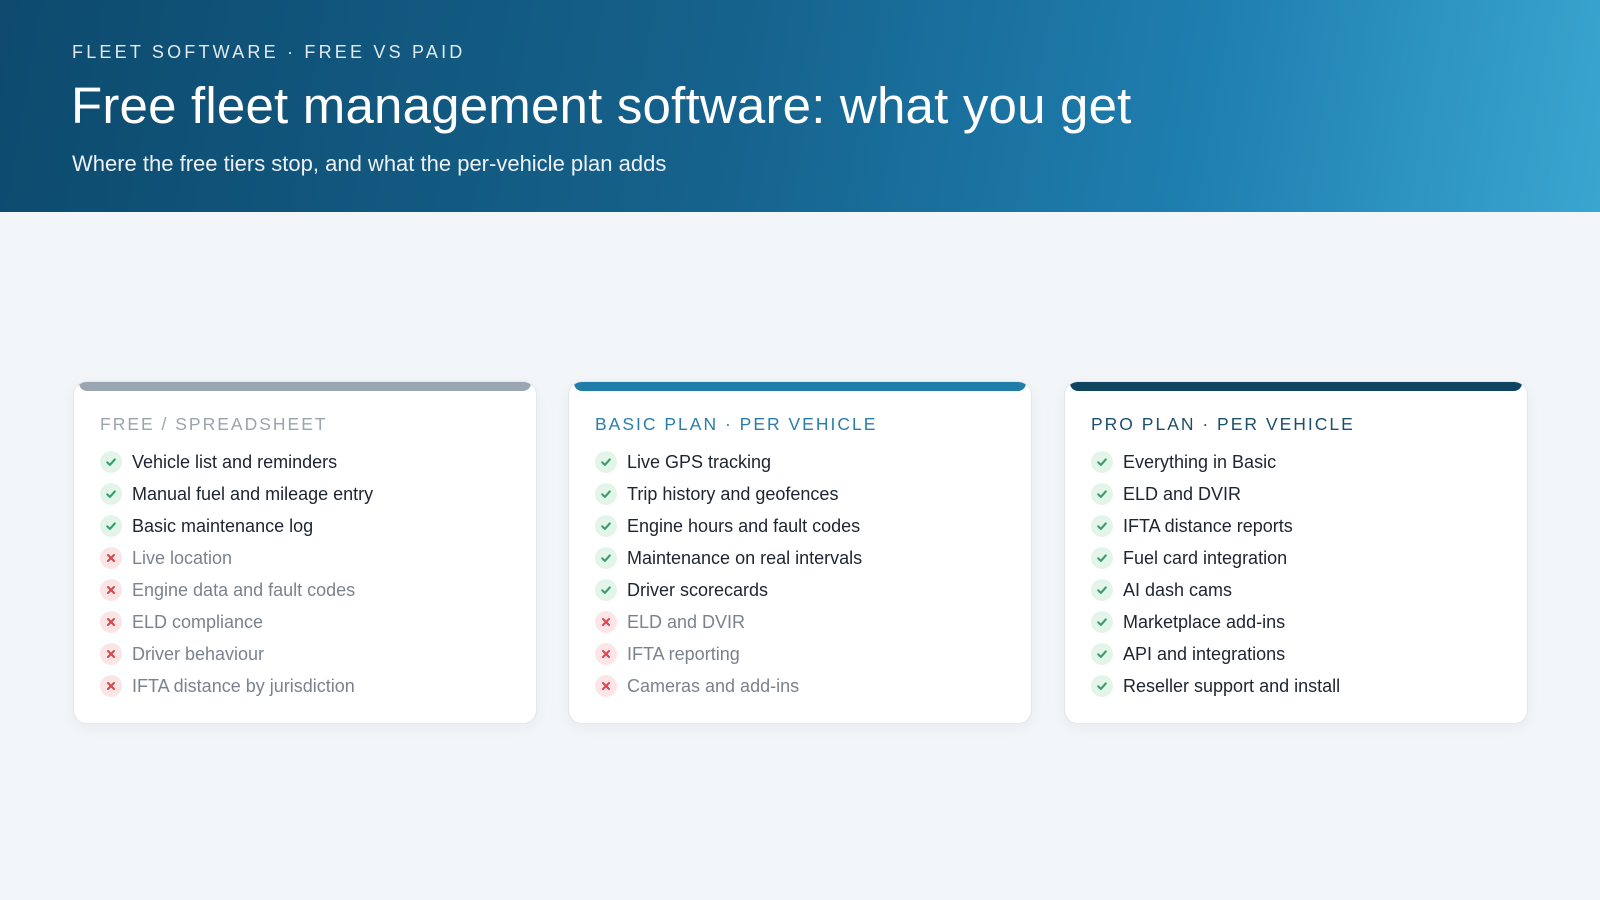  I want to click on feature-item: Maintenance on real intervals, so click(728, 558).